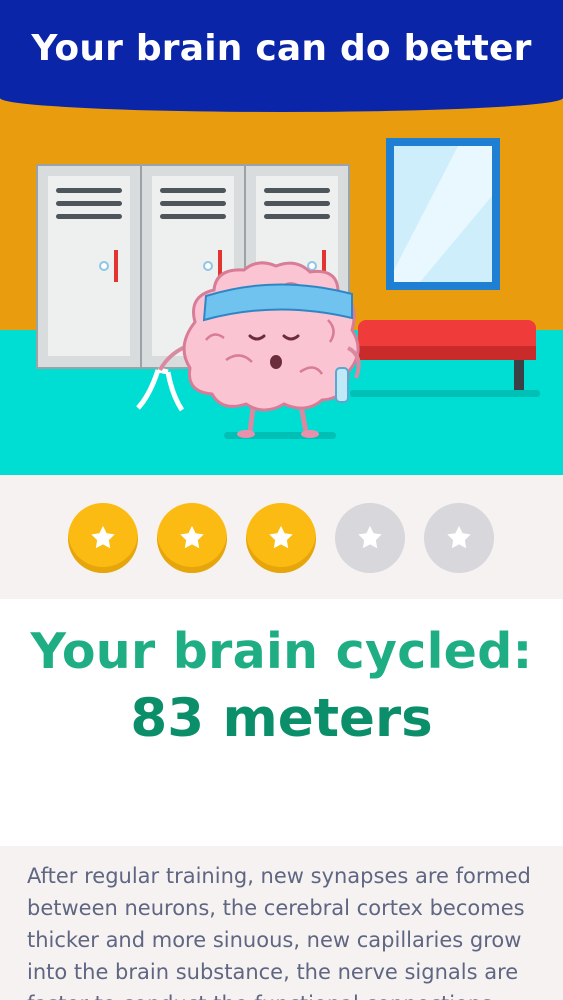 The height and width of the screenshot is (1000, 563). Describe the element at coordinates (281, 48) in the screenshot. I see `page-title: Your brain can do better` at that location.